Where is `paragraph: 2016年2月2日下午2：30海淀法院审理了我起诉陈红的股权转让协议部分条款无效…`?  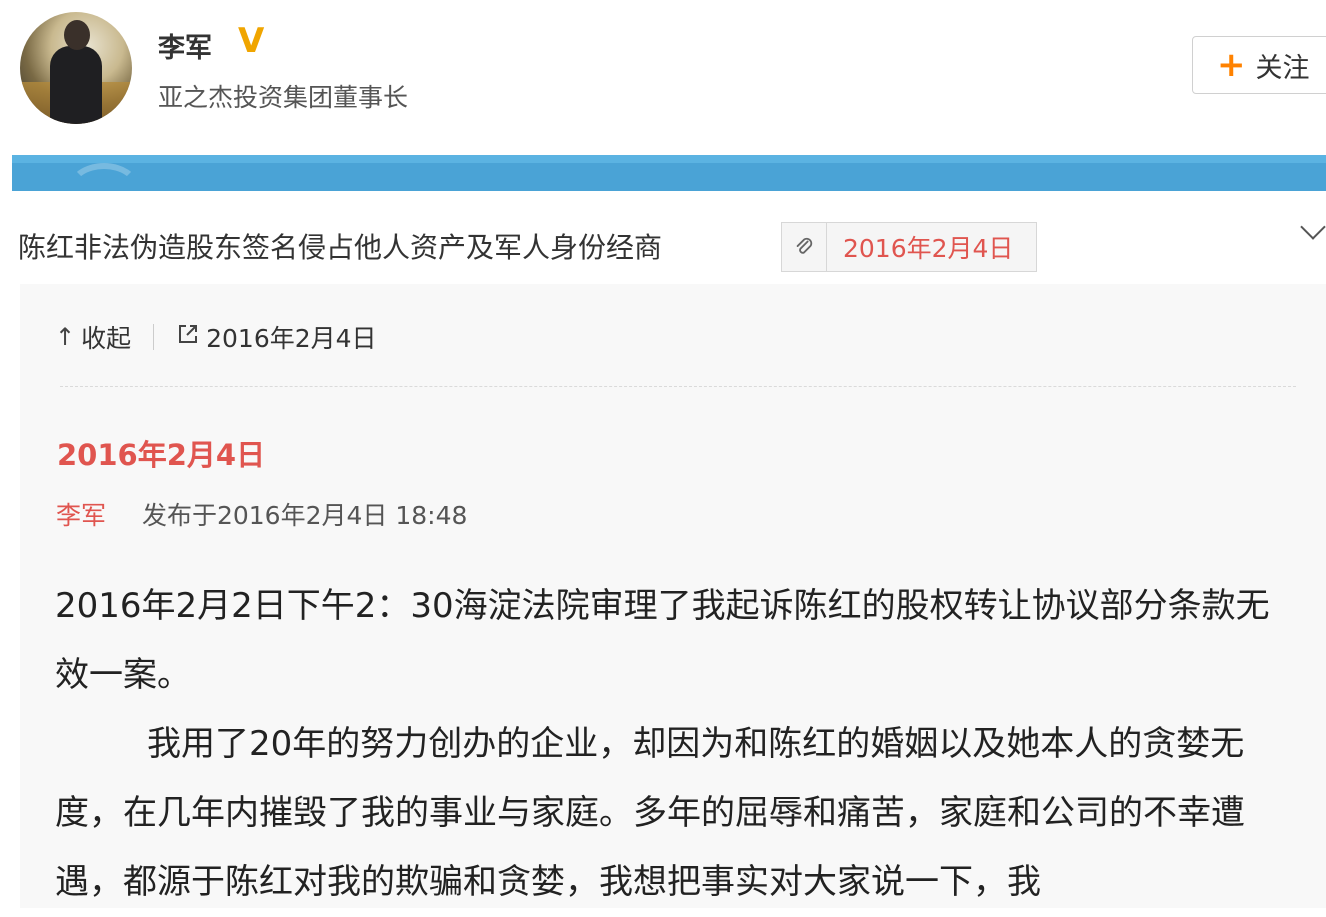
paragraph: 2016年2月2日下午2：30海淀法院审理了我起诉陈红的股权转让协议部分条款无效… is located at coordinates (662, 640).